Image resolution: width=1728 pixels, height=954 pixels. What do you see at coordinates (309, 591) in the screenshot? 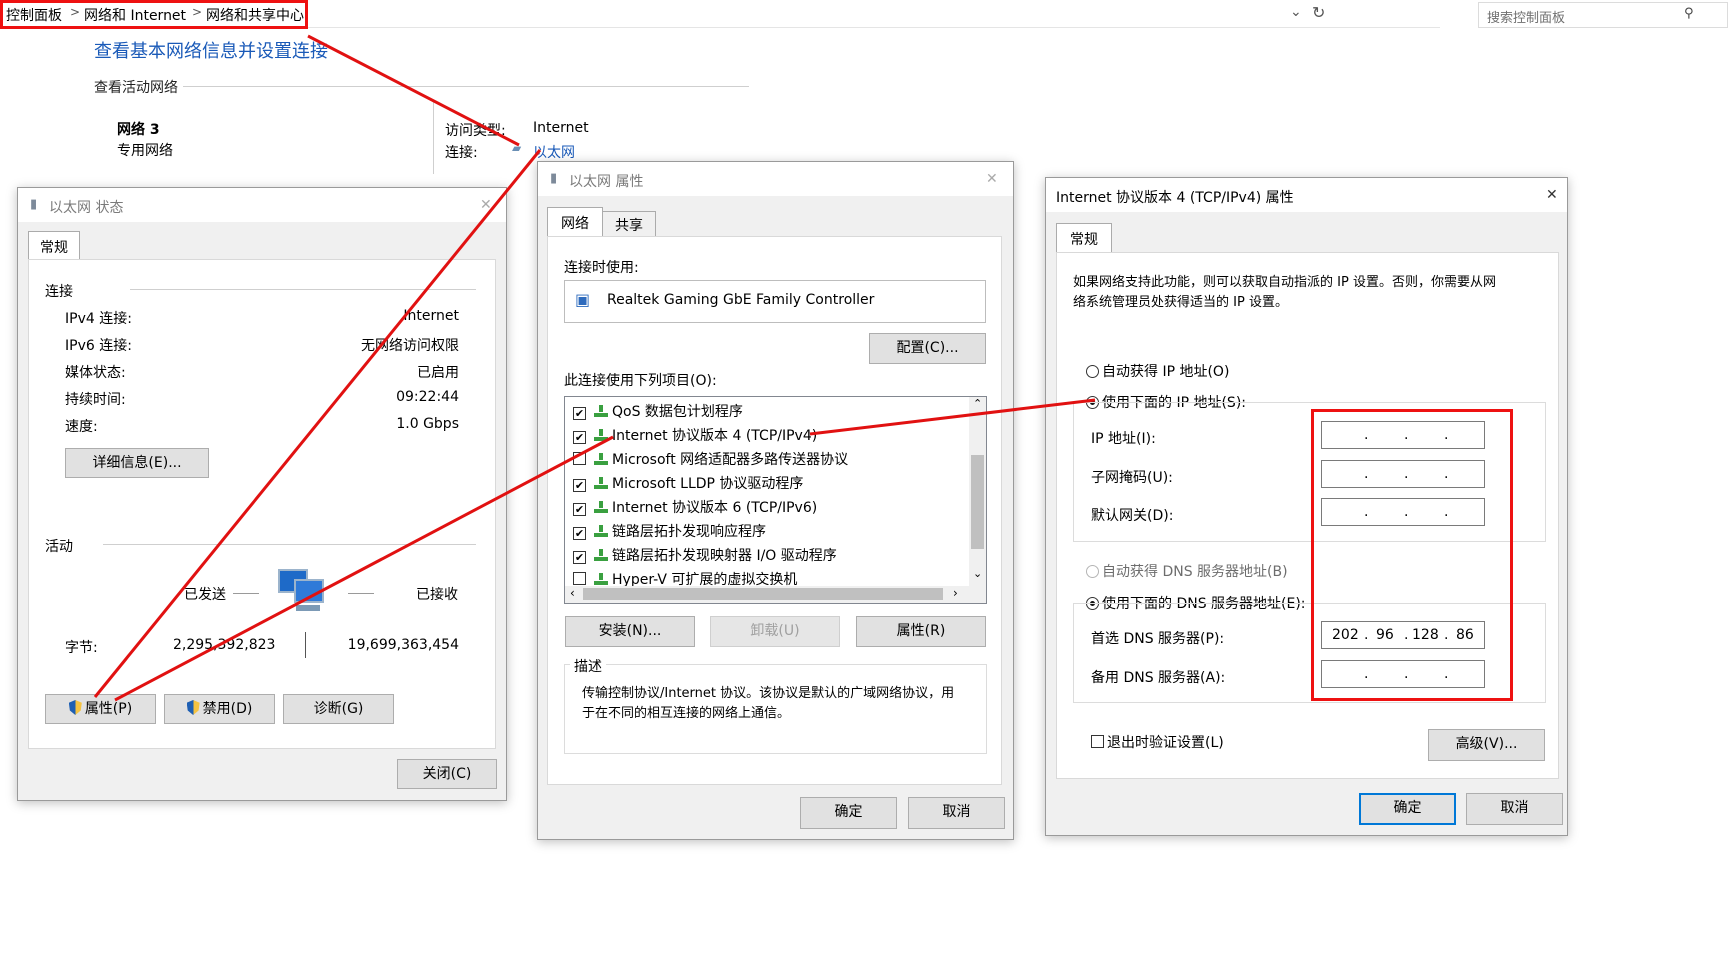
I see `monitor-icon` at bounding box center [309, 591].